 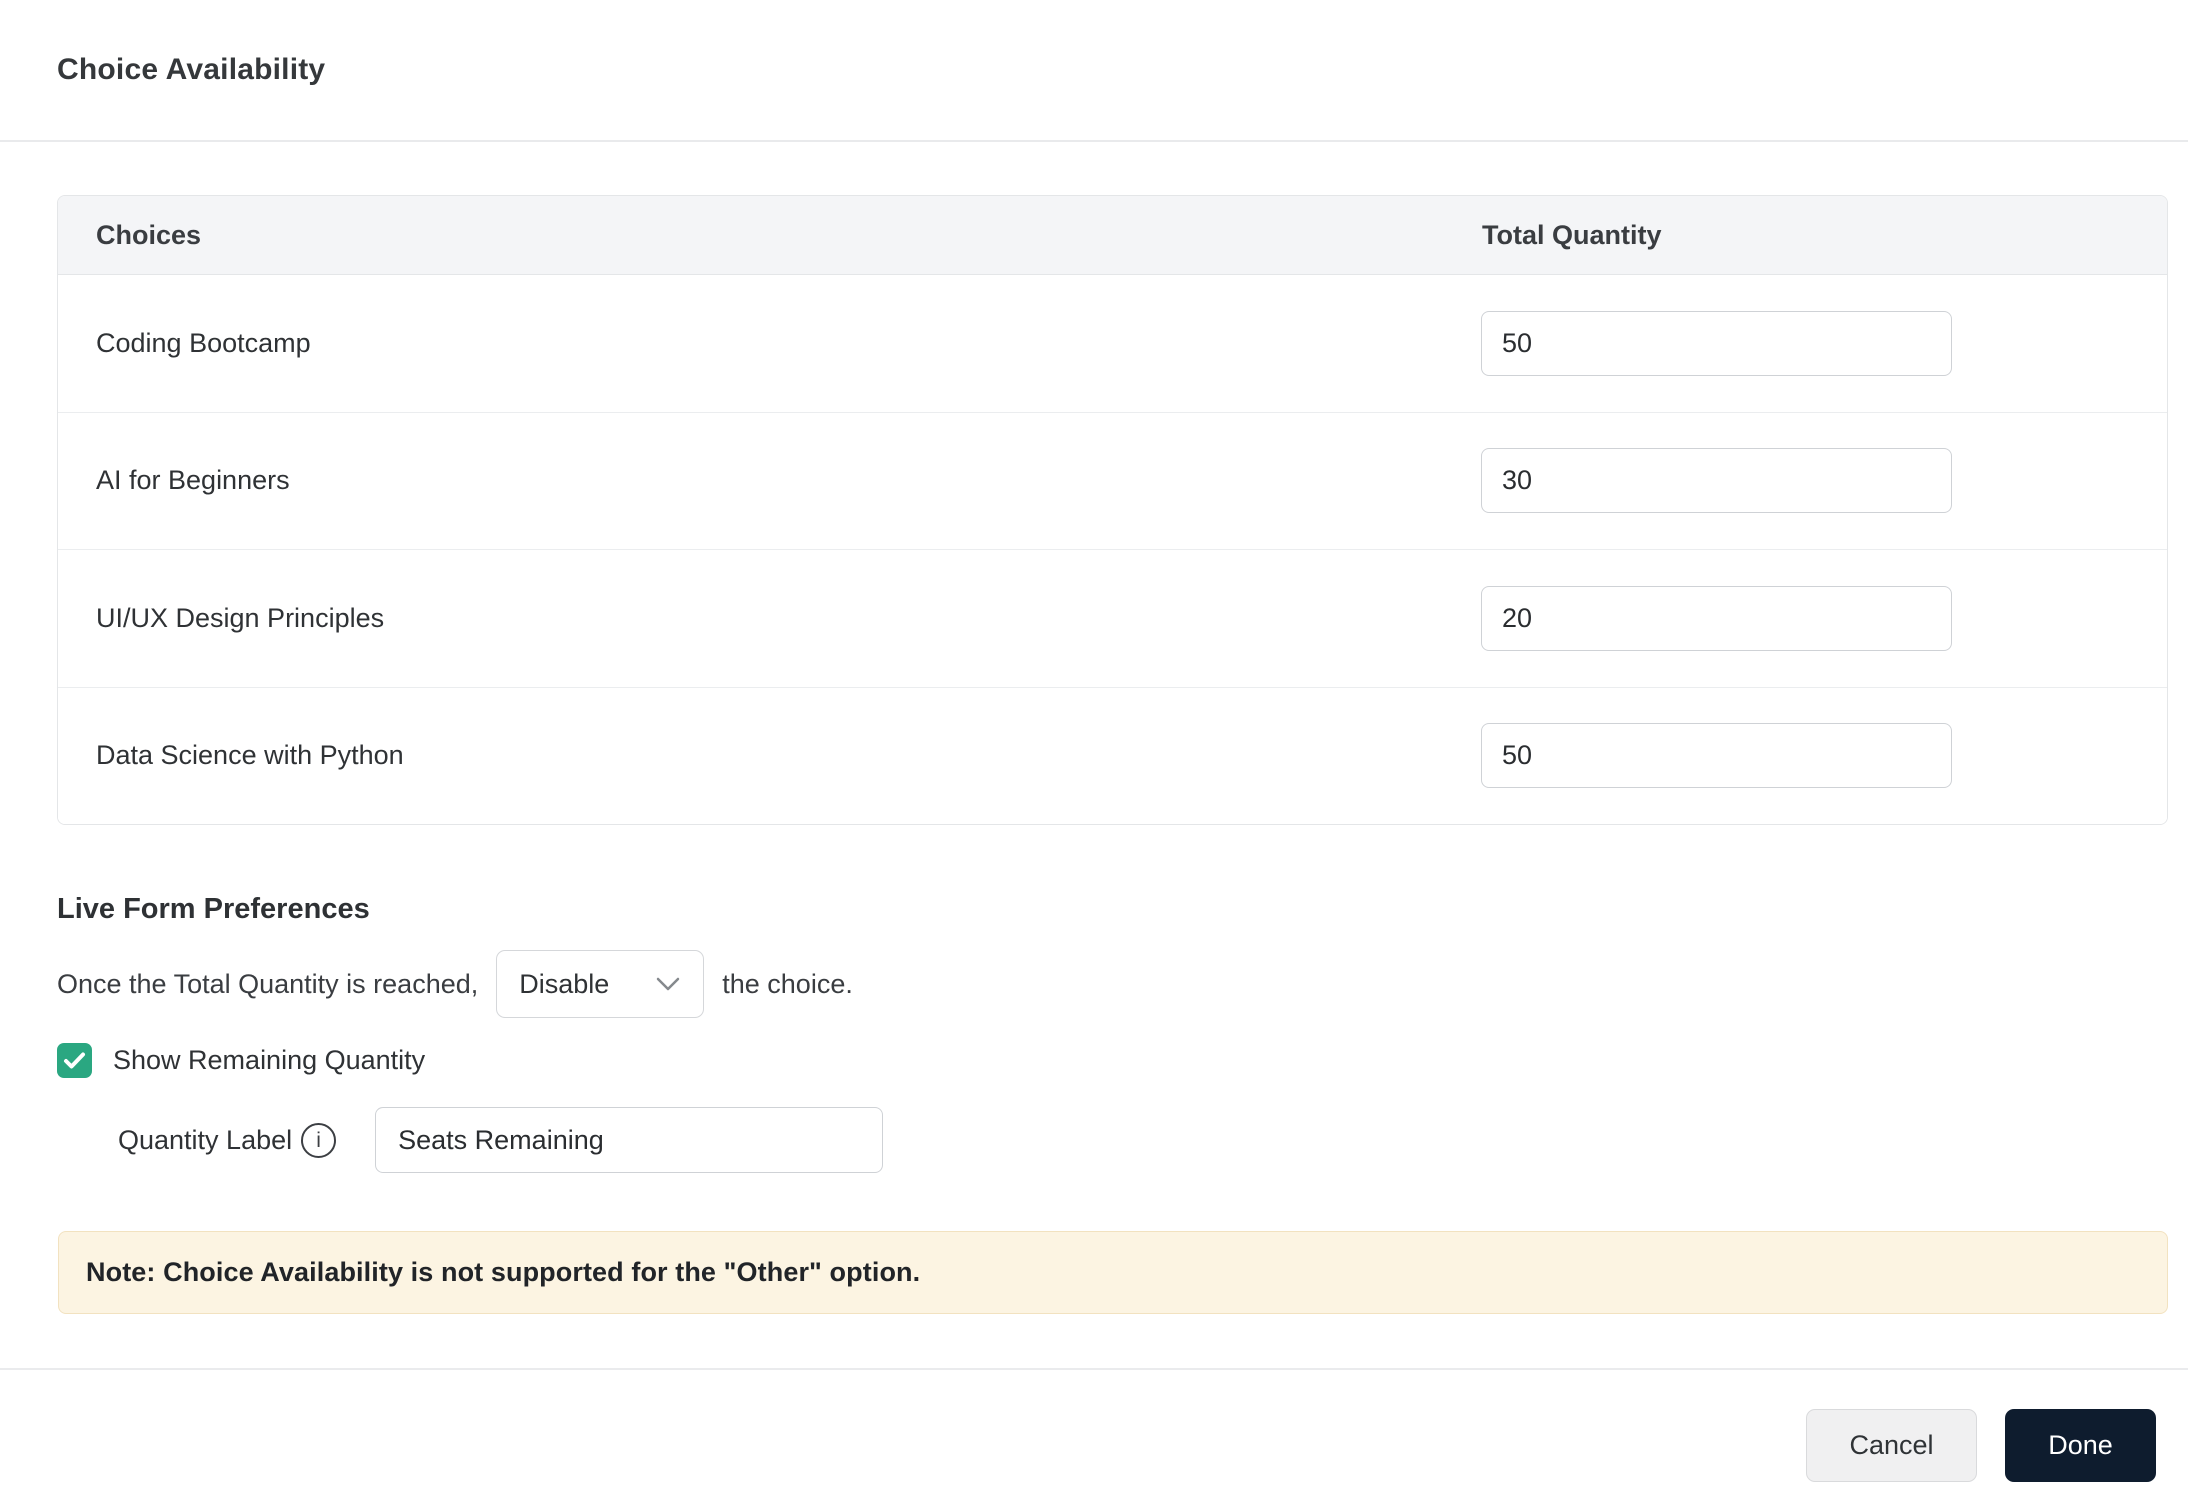 I want to click on choice-label: Coding Bootcamp, so click(x=203, y=342).